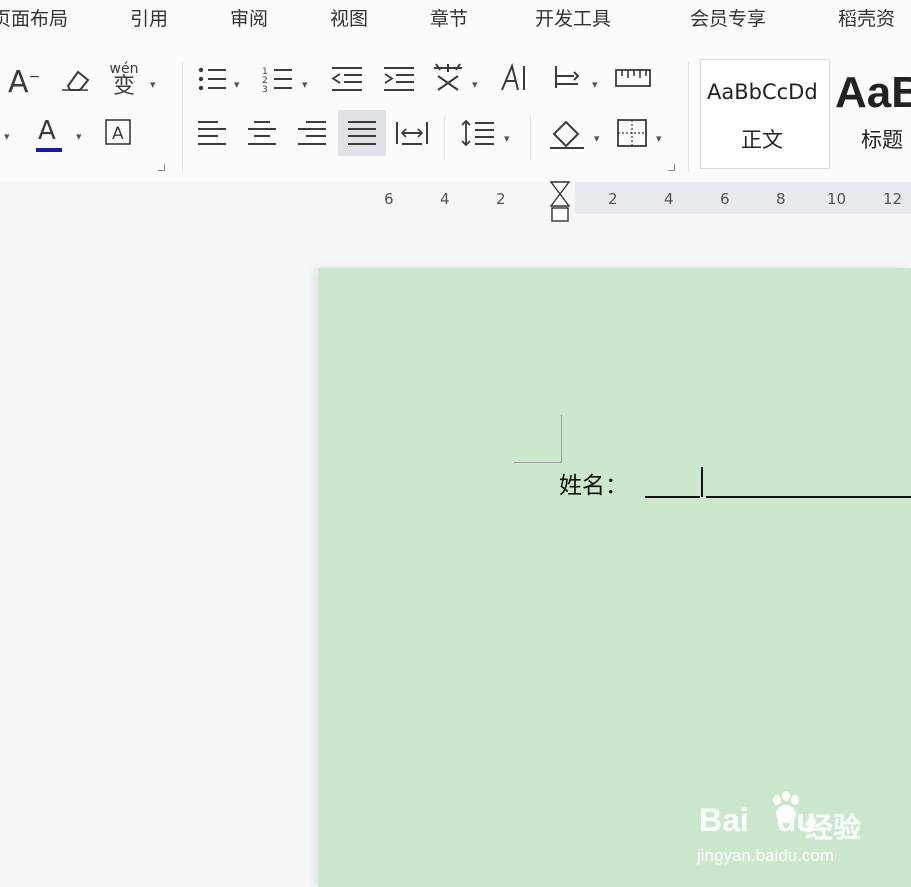 The image size is (911, 887). Describe the element at coordinates (312, 136) in the screenshot. I see `align-right-icon` at that location.